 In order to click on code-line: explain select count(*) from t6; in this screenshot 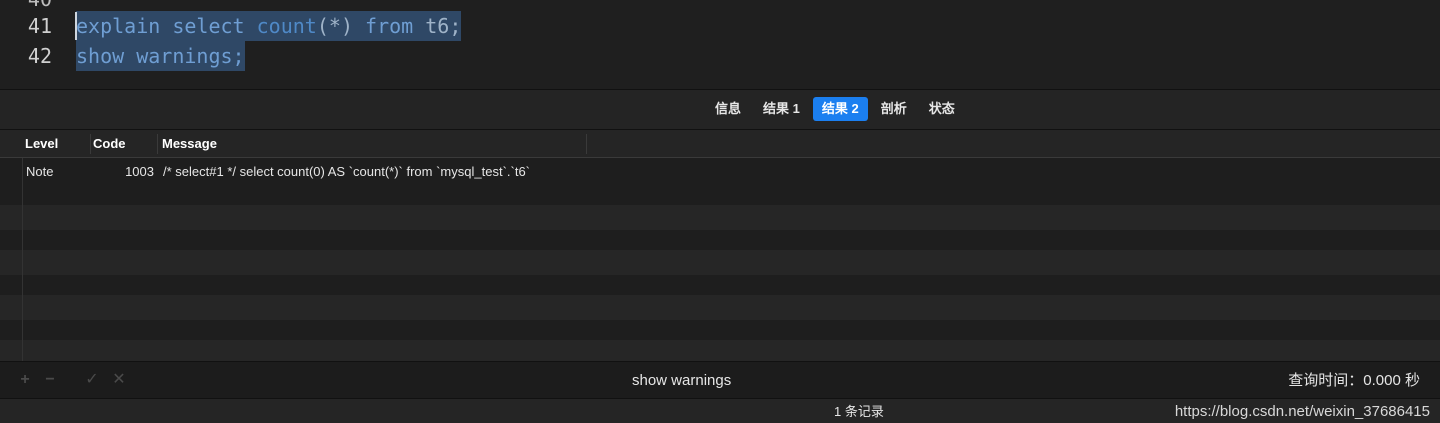, I will do `click(269, 26)`.